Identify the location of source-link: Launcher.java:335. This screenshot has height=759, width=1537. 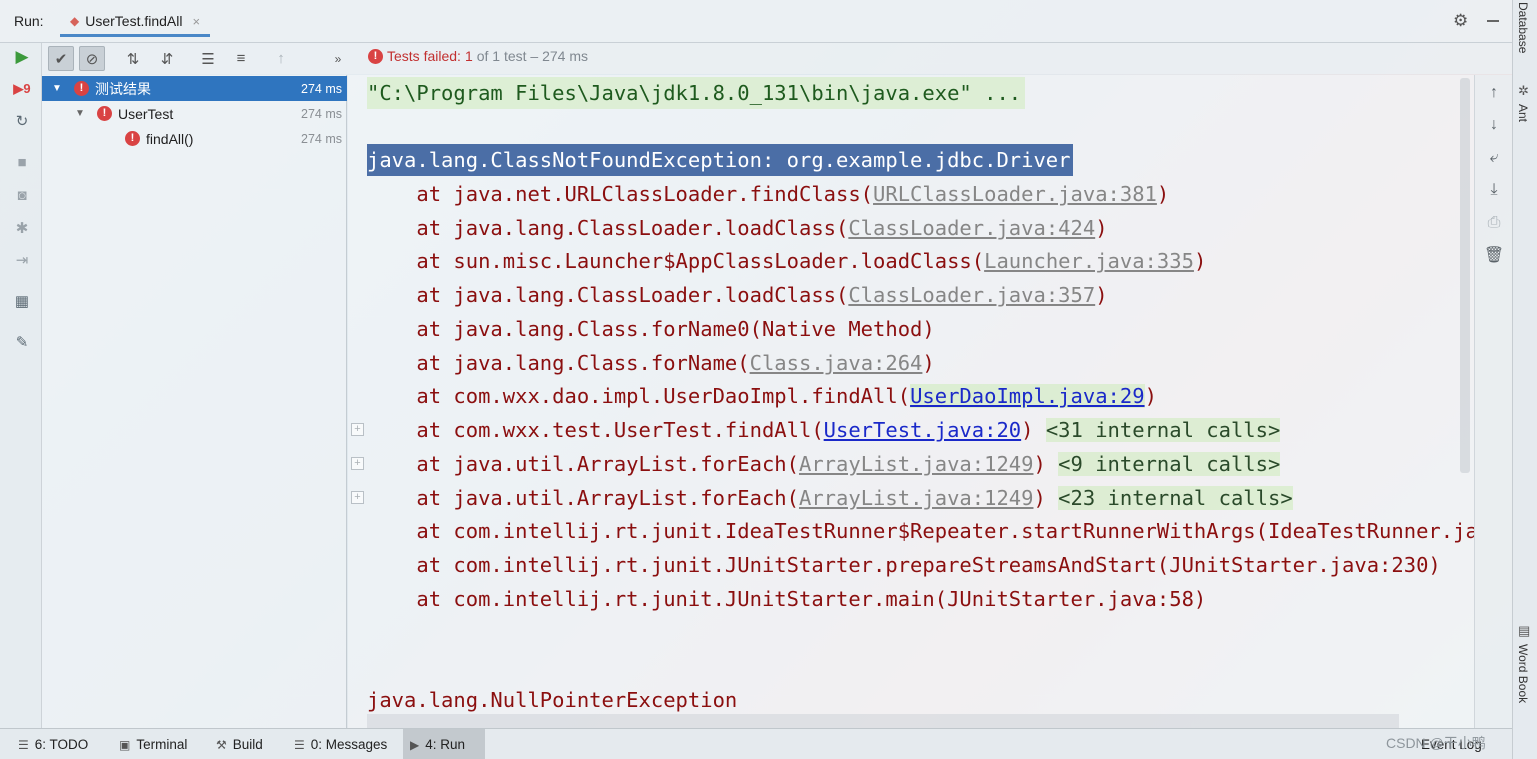
(1089, 261).